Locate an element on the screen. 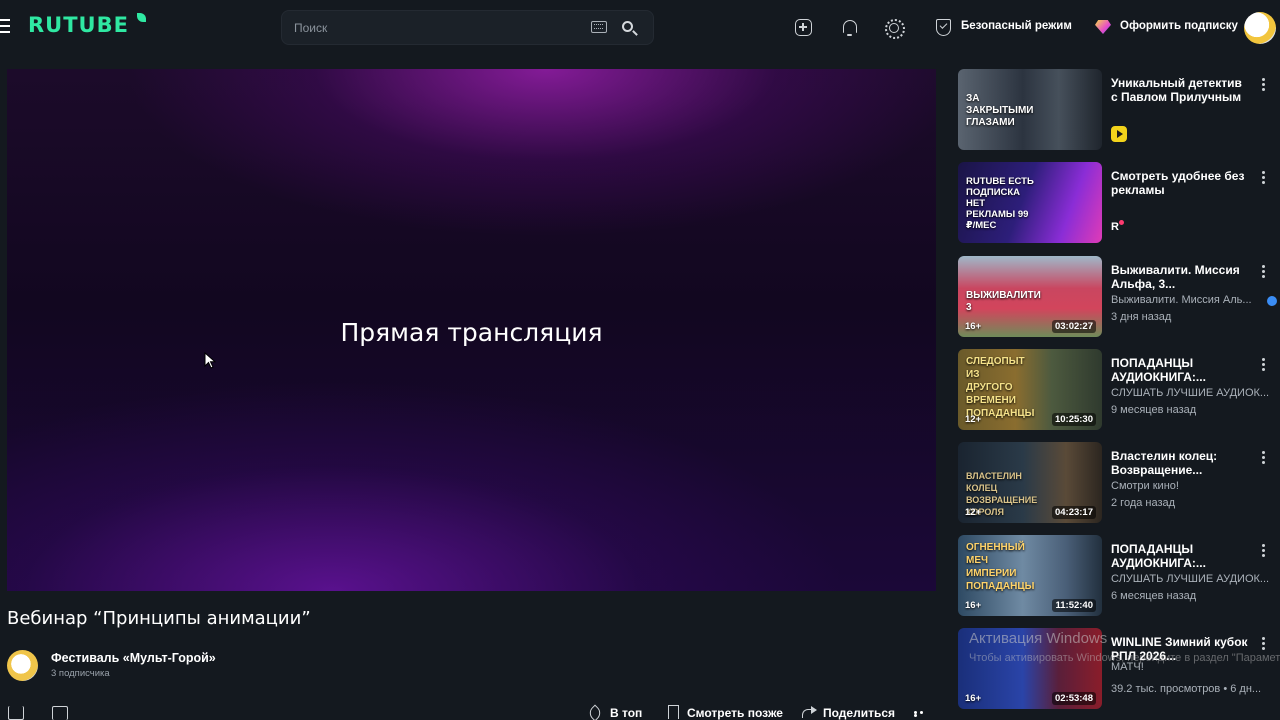  diamond-icon is located at coordinates (1103, 27).